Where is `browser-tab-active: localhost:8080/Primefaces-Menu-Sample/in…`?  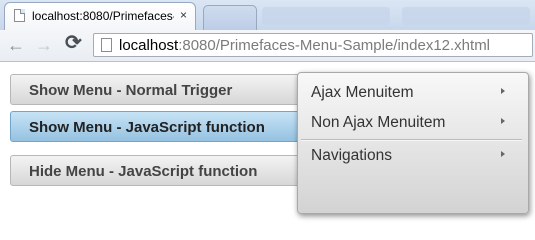 browser-tab-active: localhost:8080/Primefaces-Menu-Sample/in… is located at coordinates (100, 16).